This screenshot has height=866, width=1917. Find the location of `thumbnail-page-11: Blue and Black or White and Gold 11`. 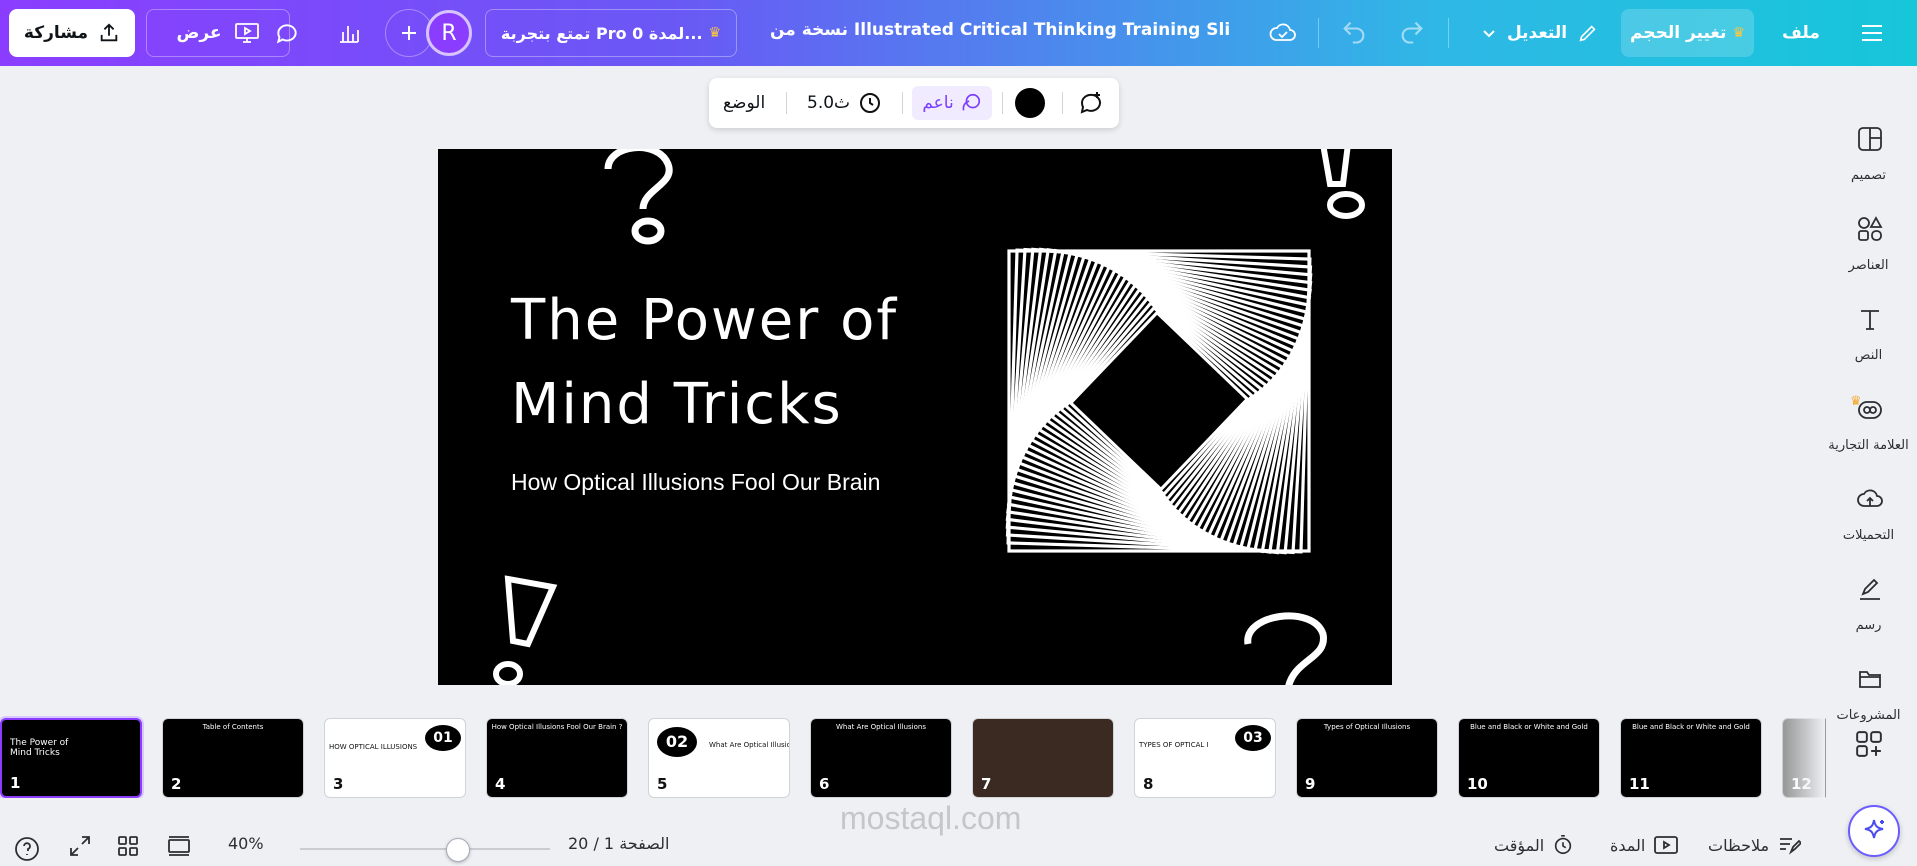

thumbnail-page-11: Blue and Black or White and Gold 11 is located at coordinates (1691, 758).